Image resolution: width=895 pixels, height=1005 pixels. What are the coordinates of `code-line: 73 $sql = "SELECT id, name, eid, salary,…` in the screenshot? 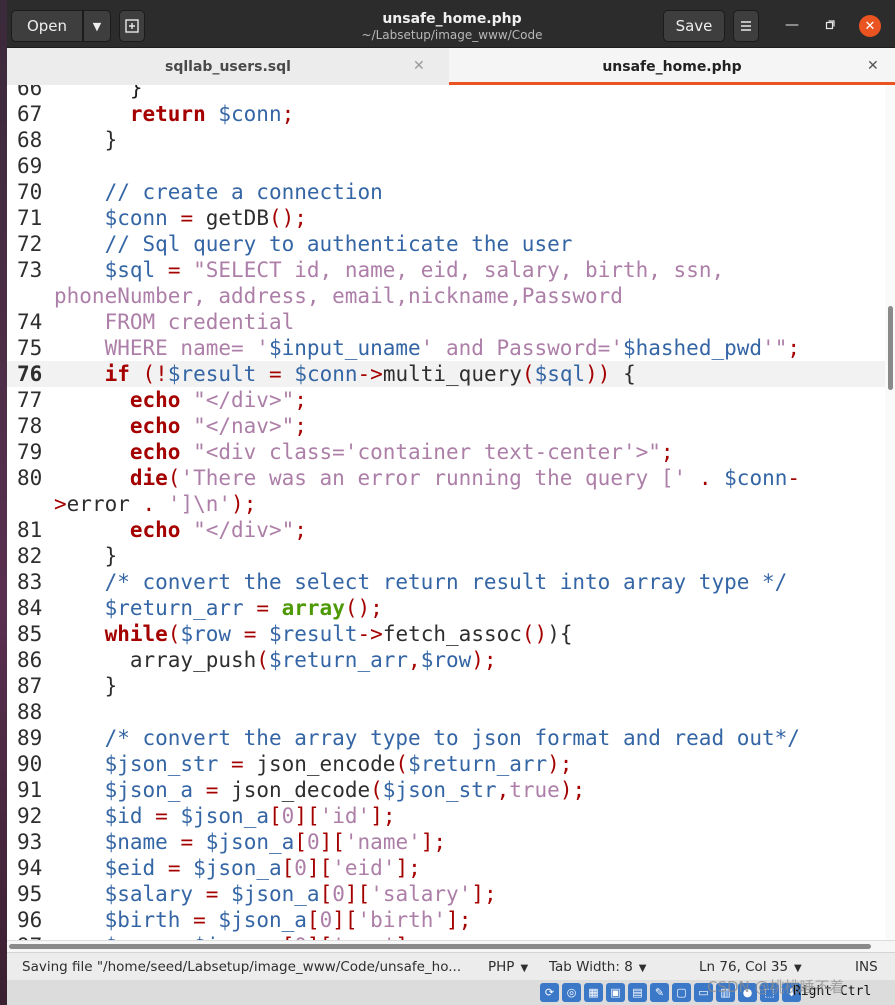 It's located at (446, 270).